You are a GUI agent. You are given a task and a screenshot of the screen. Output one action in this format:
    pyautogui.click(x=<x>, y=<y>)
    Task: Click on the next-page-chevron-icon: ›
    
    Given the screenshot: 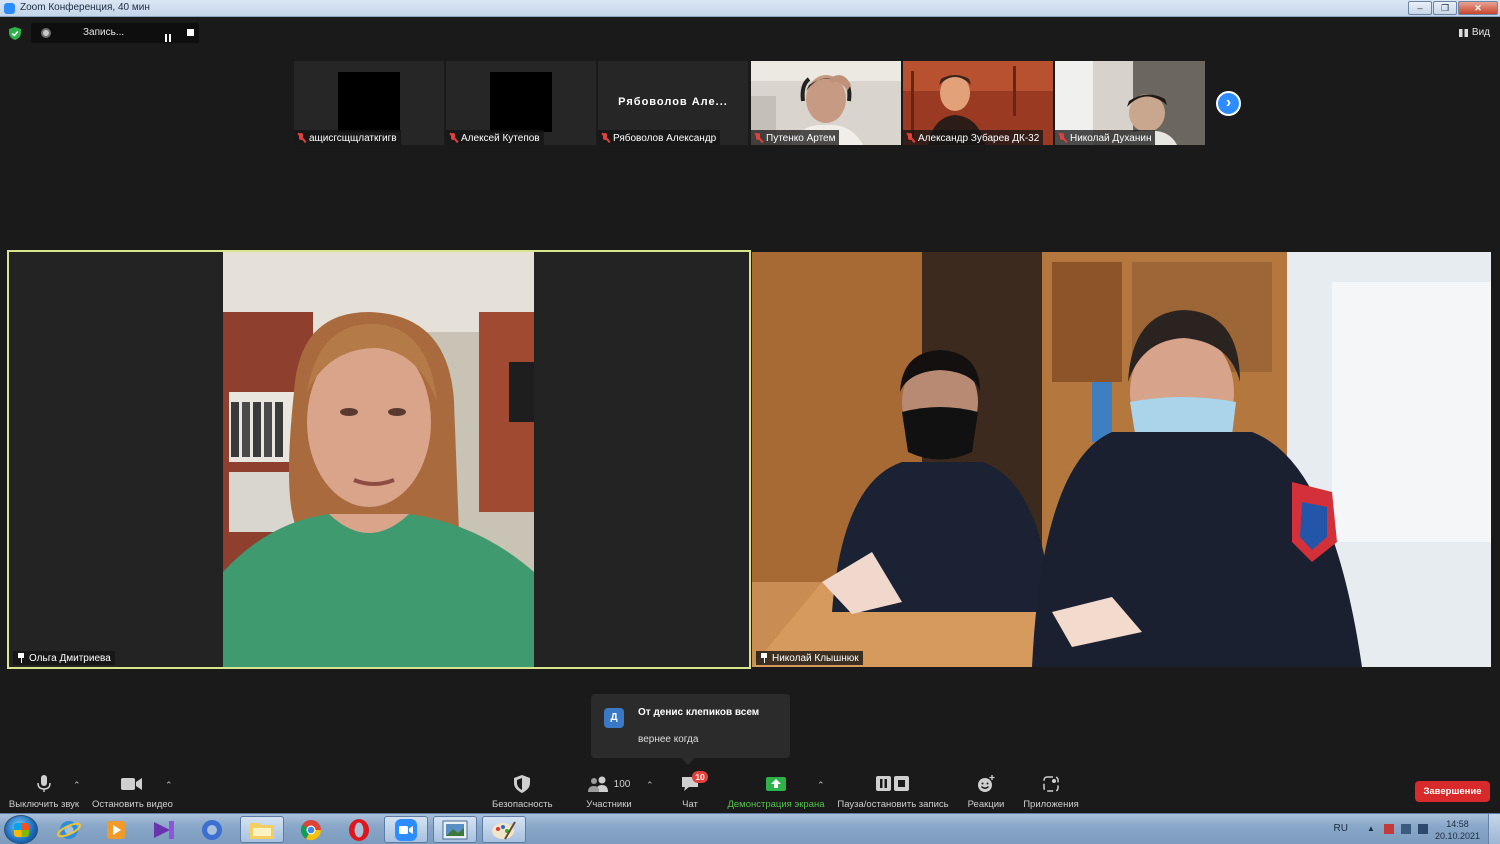 What is the action you would take?
    pyautogui.click(x=1228, y=103)
    